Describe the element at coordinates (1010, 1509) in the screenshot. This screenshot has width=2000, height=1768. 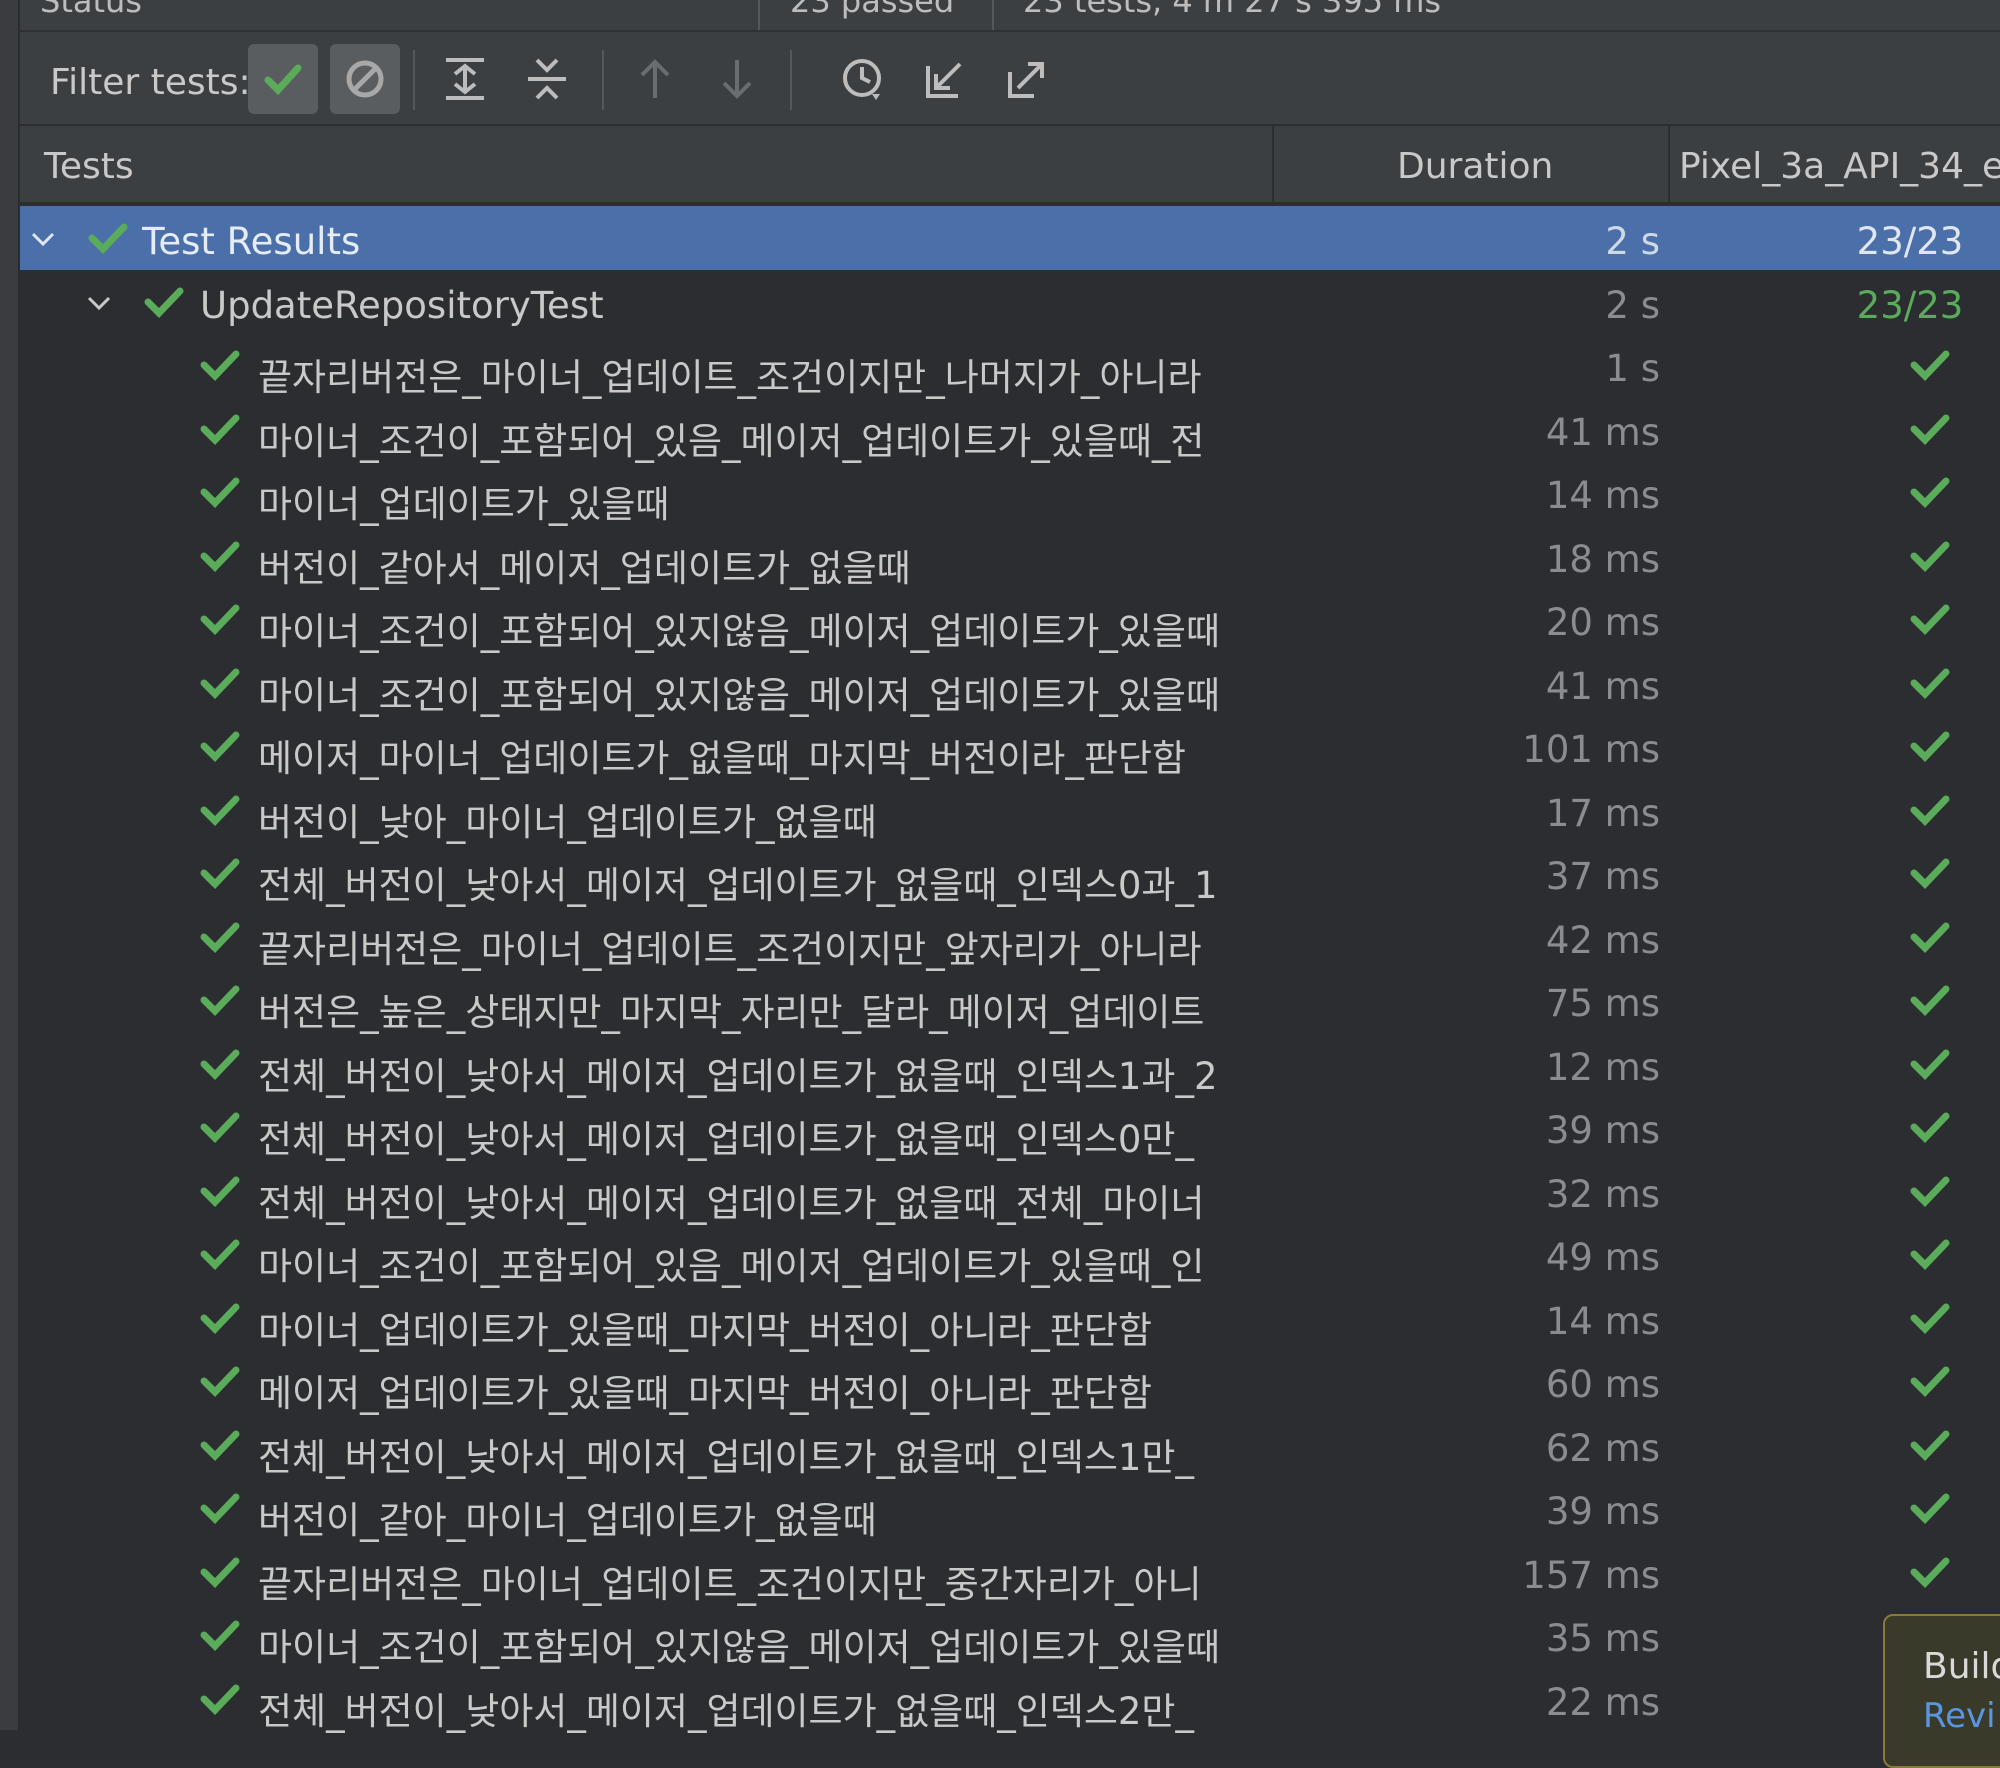
I see `test-row: 버전이_같아_마이너_업데이트가_없을때 39 ms` at that location.